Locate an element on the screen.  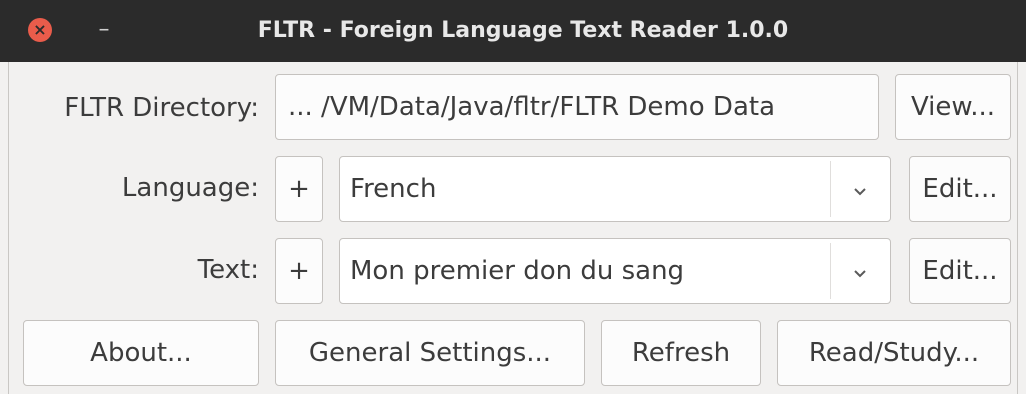
text-select-divider is located at coordinates (830, 271).